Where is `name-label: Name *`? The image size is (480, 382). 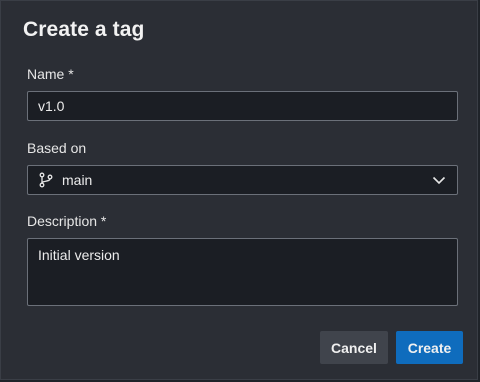 name-label: Name * is located at coordinates (50, 74).